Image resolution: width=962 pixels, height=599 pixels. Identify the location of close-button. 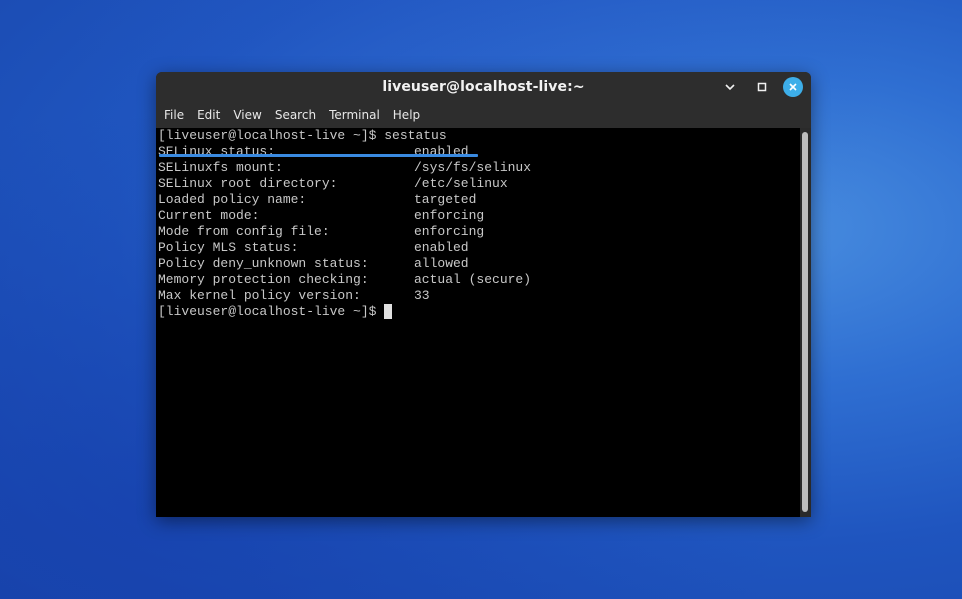
(793, 87).